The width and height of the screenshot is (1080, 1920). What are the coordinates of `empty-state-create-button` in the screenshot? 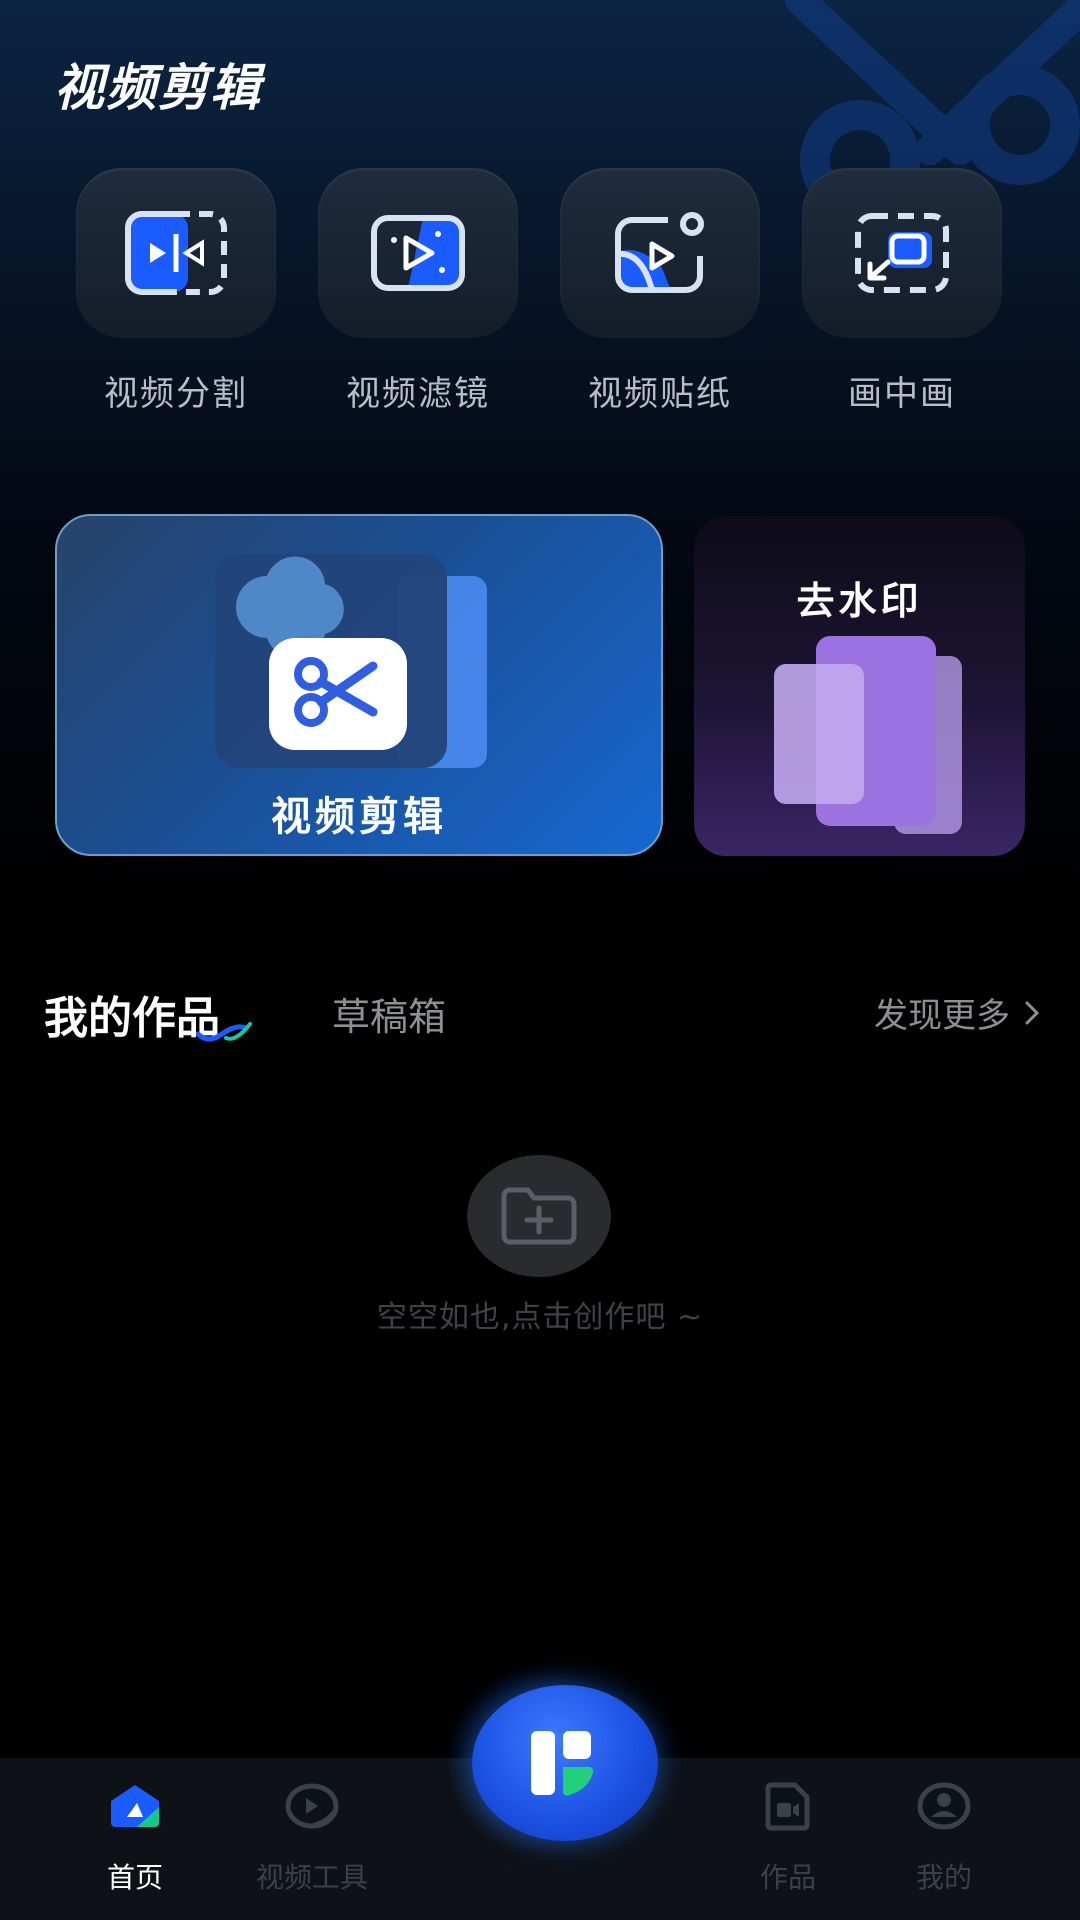 It's located at (539, 1216).